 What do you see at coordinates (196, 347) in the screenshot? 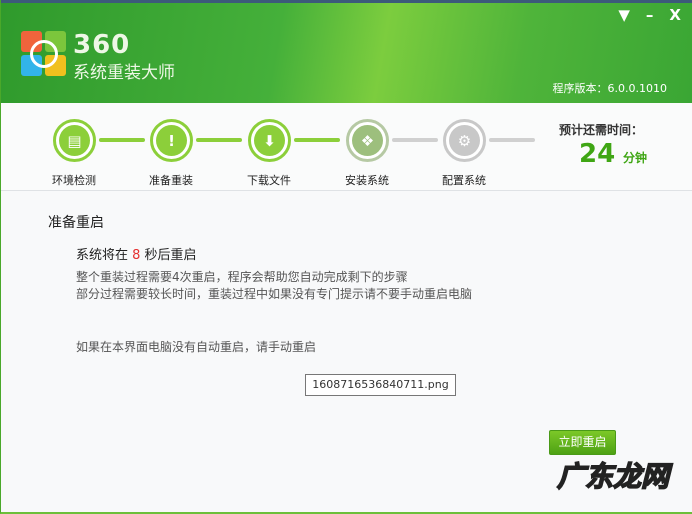
I see `manual-restart-hint: 如果在本界面电脑没有自动重启，请手动重启` at bounding box center [196, 347].